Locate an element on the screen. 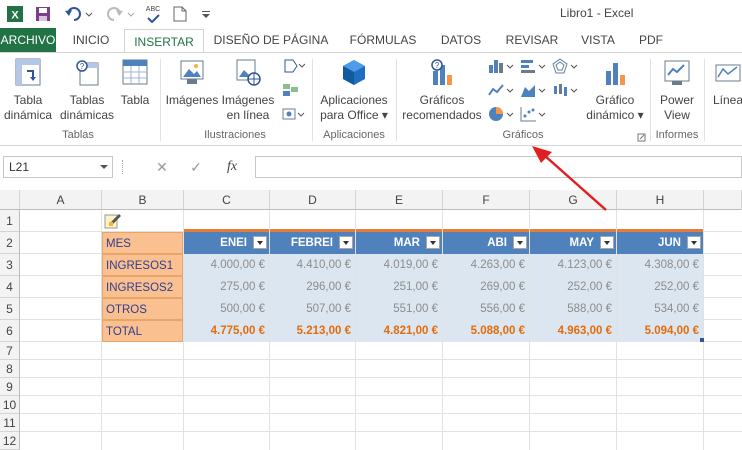 This screenshot has width=742, height=450. annotation-arrow-icon is located at coordinates (569, 178).